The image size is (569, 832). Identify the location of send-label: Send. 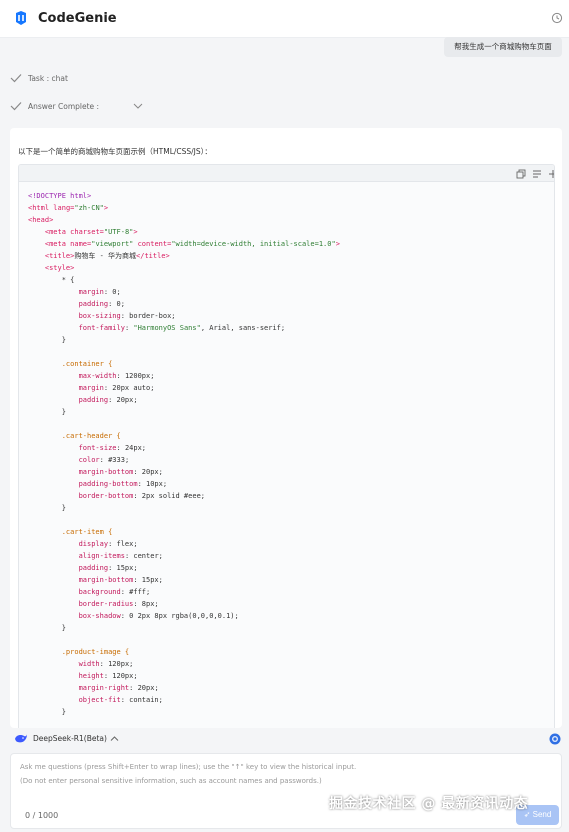
(542, 814).